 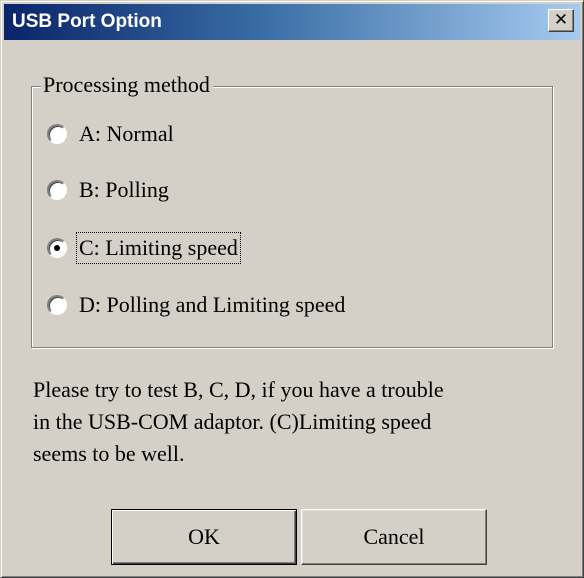 I want to click on option-label: D: Polling and Limiting speed, so click(x=212, y=305).